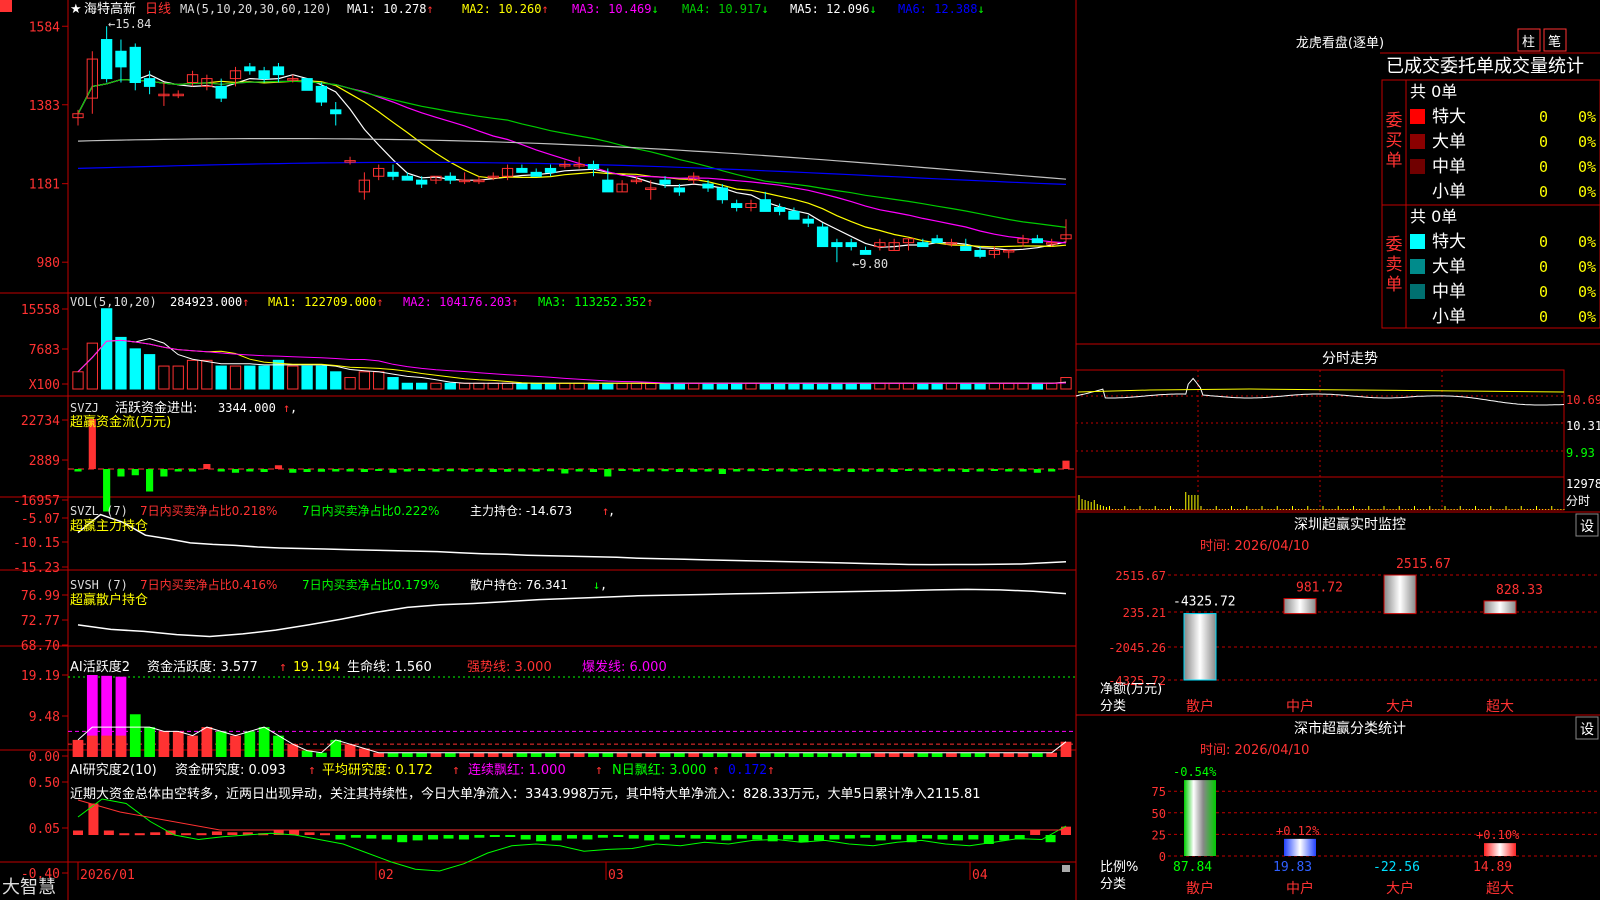 The width and height of the screenshot is (1600, 900). Describe the element at coordinates (1066, 868) in the screenshot. I see `lock-icon` at that location.